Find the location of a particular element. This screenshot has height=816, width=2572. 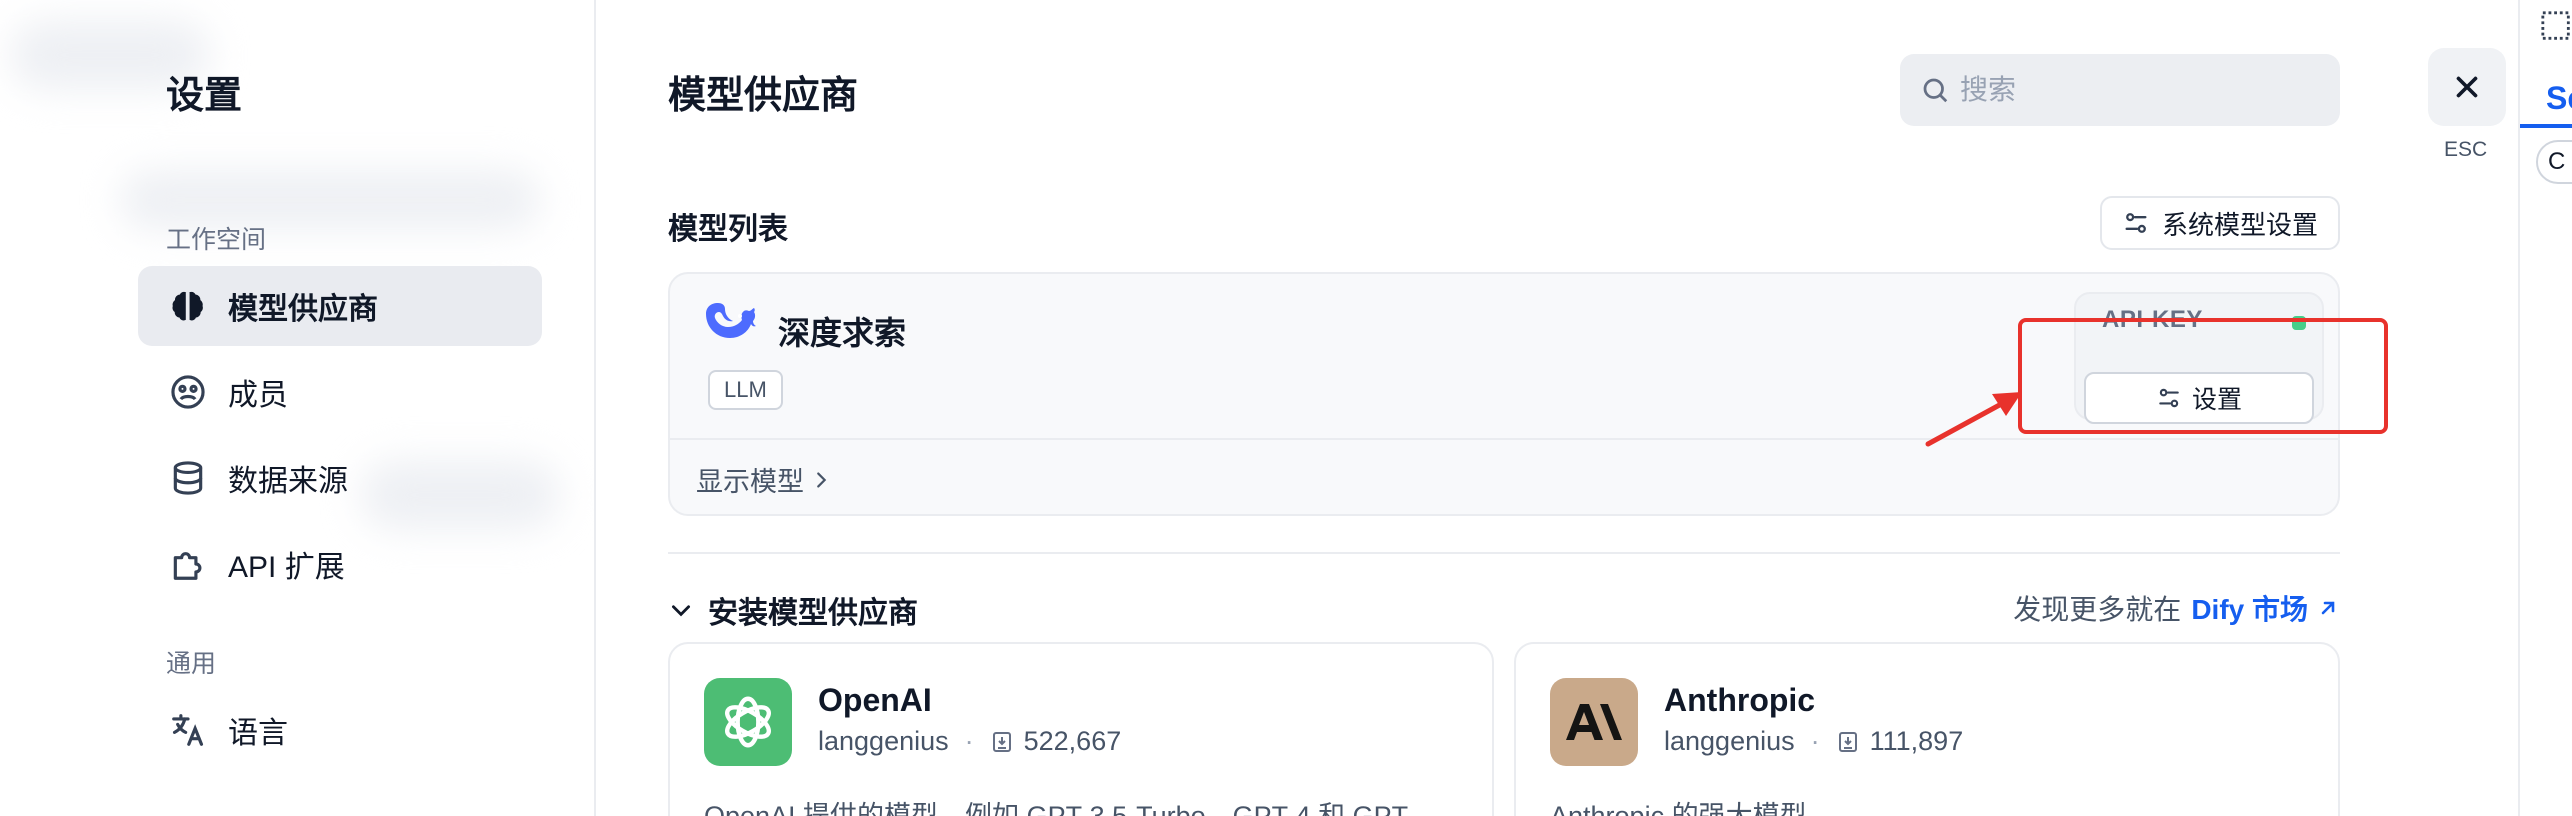

install-providers-toggle: 安装模型供应商 is located at coordinates (793, 610).